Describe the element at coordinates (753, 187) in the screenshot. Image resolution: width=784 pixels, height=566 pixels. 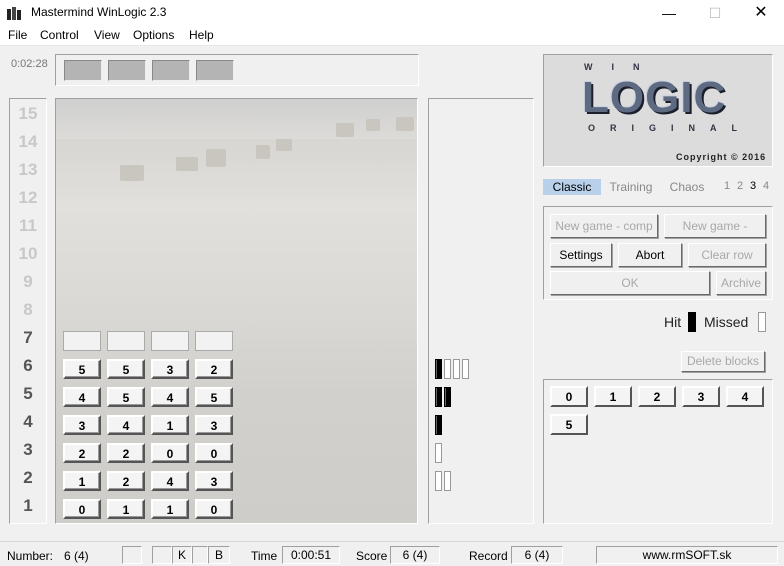
I see `level-3-button: 3` at that location.